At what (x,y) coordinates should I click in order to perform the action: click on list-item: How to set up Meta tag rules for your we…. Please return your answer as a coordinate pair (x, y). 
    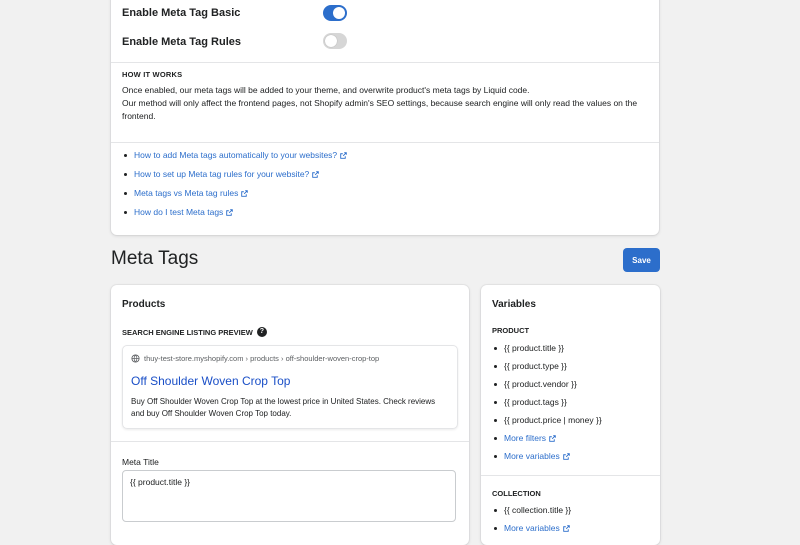
    Looking at the image, I should click on (234, 174).